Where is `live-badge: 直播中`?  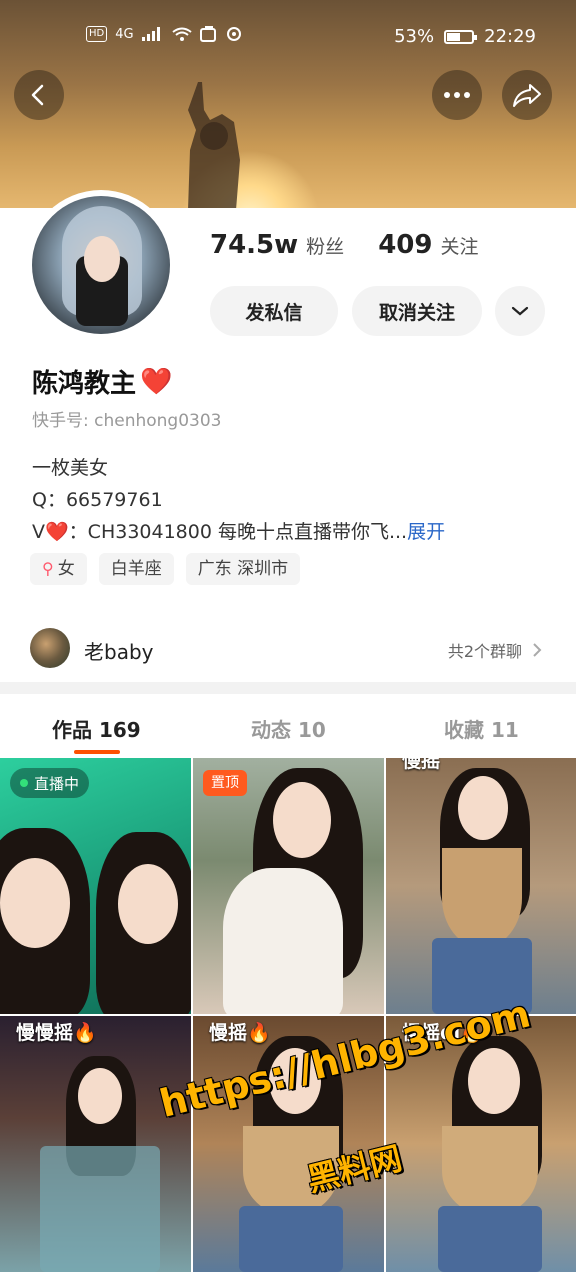 live-badge: 直播中 is located at coordinates (50, 783).